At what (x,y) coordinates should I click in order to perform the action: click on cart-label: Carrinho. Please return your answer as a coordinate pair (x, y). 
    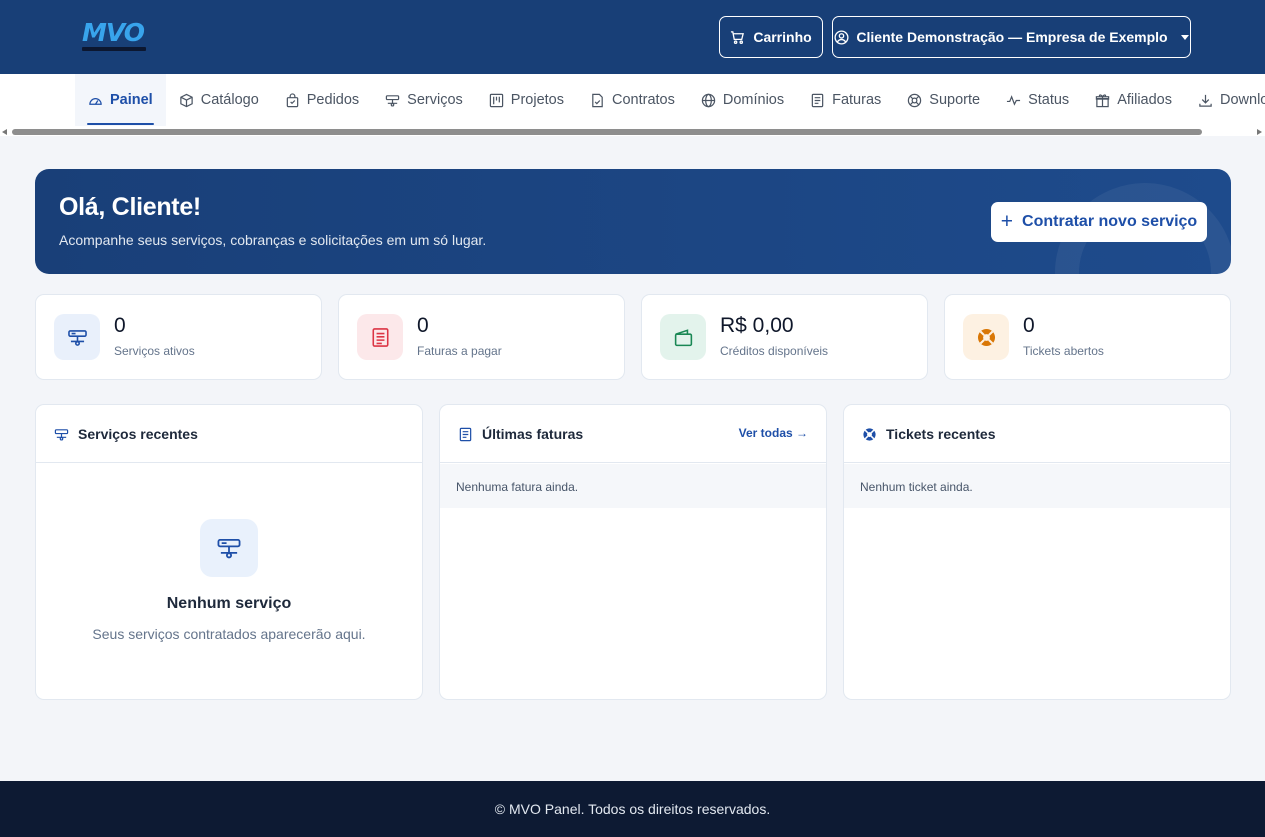
    Looking at the image, I should click on (782, 37).